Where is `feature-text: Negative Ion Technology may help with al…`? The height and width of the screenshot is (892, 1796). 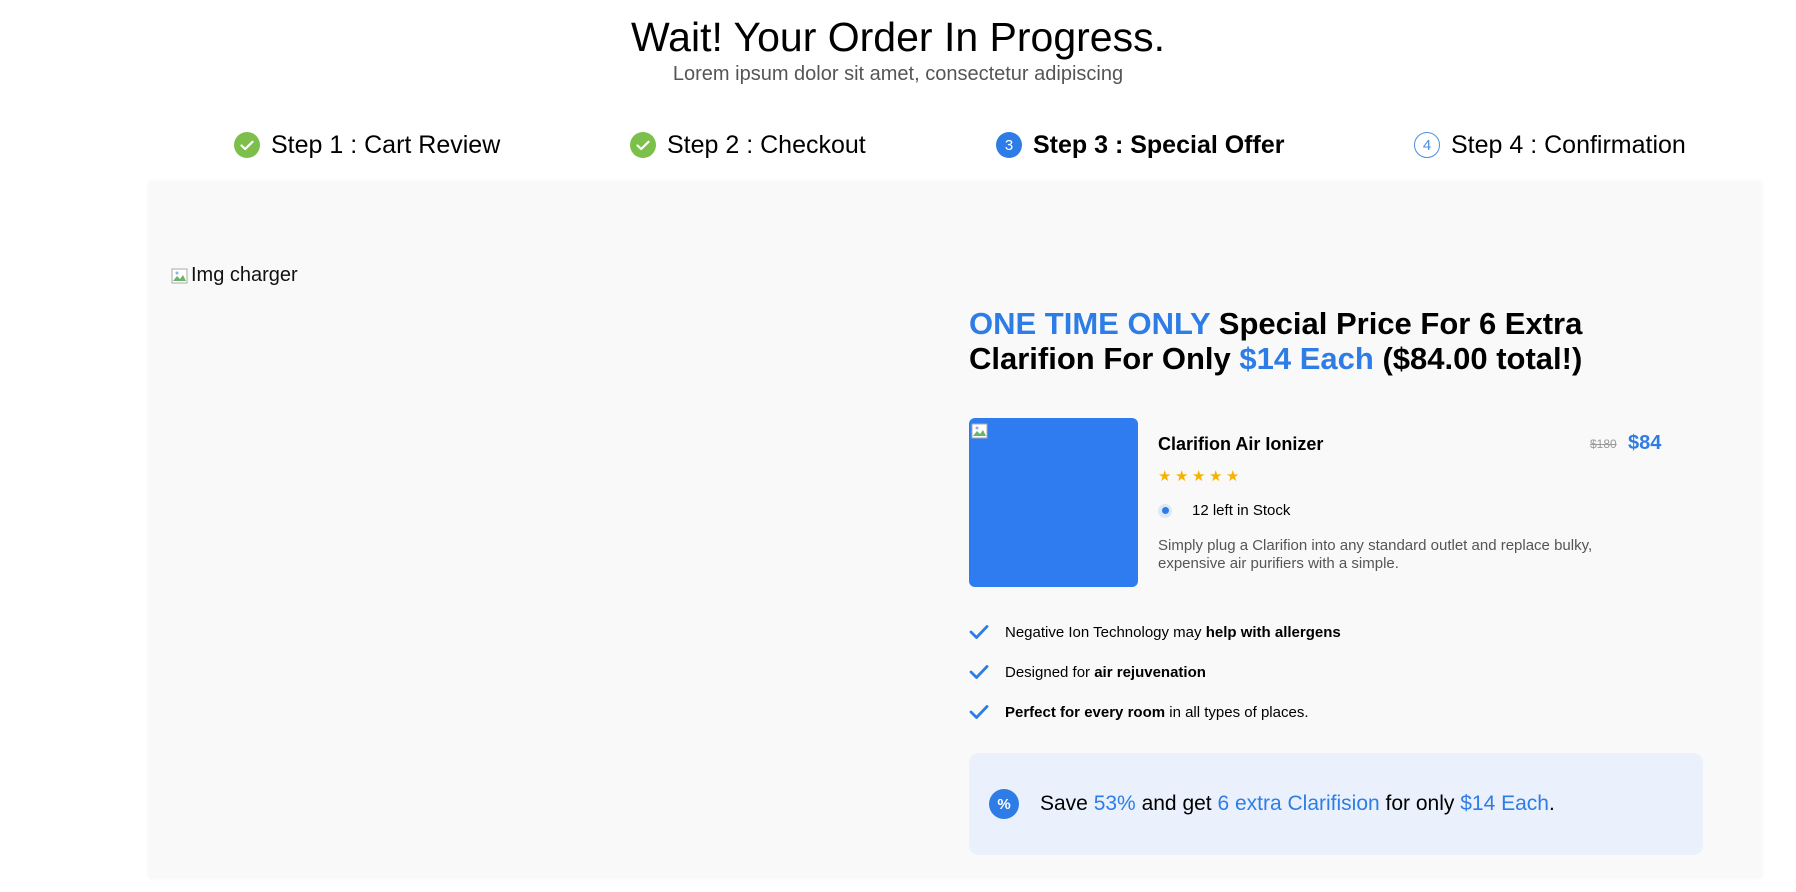
feature-text: Negative Ion Technology may help with al… is located at coordinates (1173, 632).